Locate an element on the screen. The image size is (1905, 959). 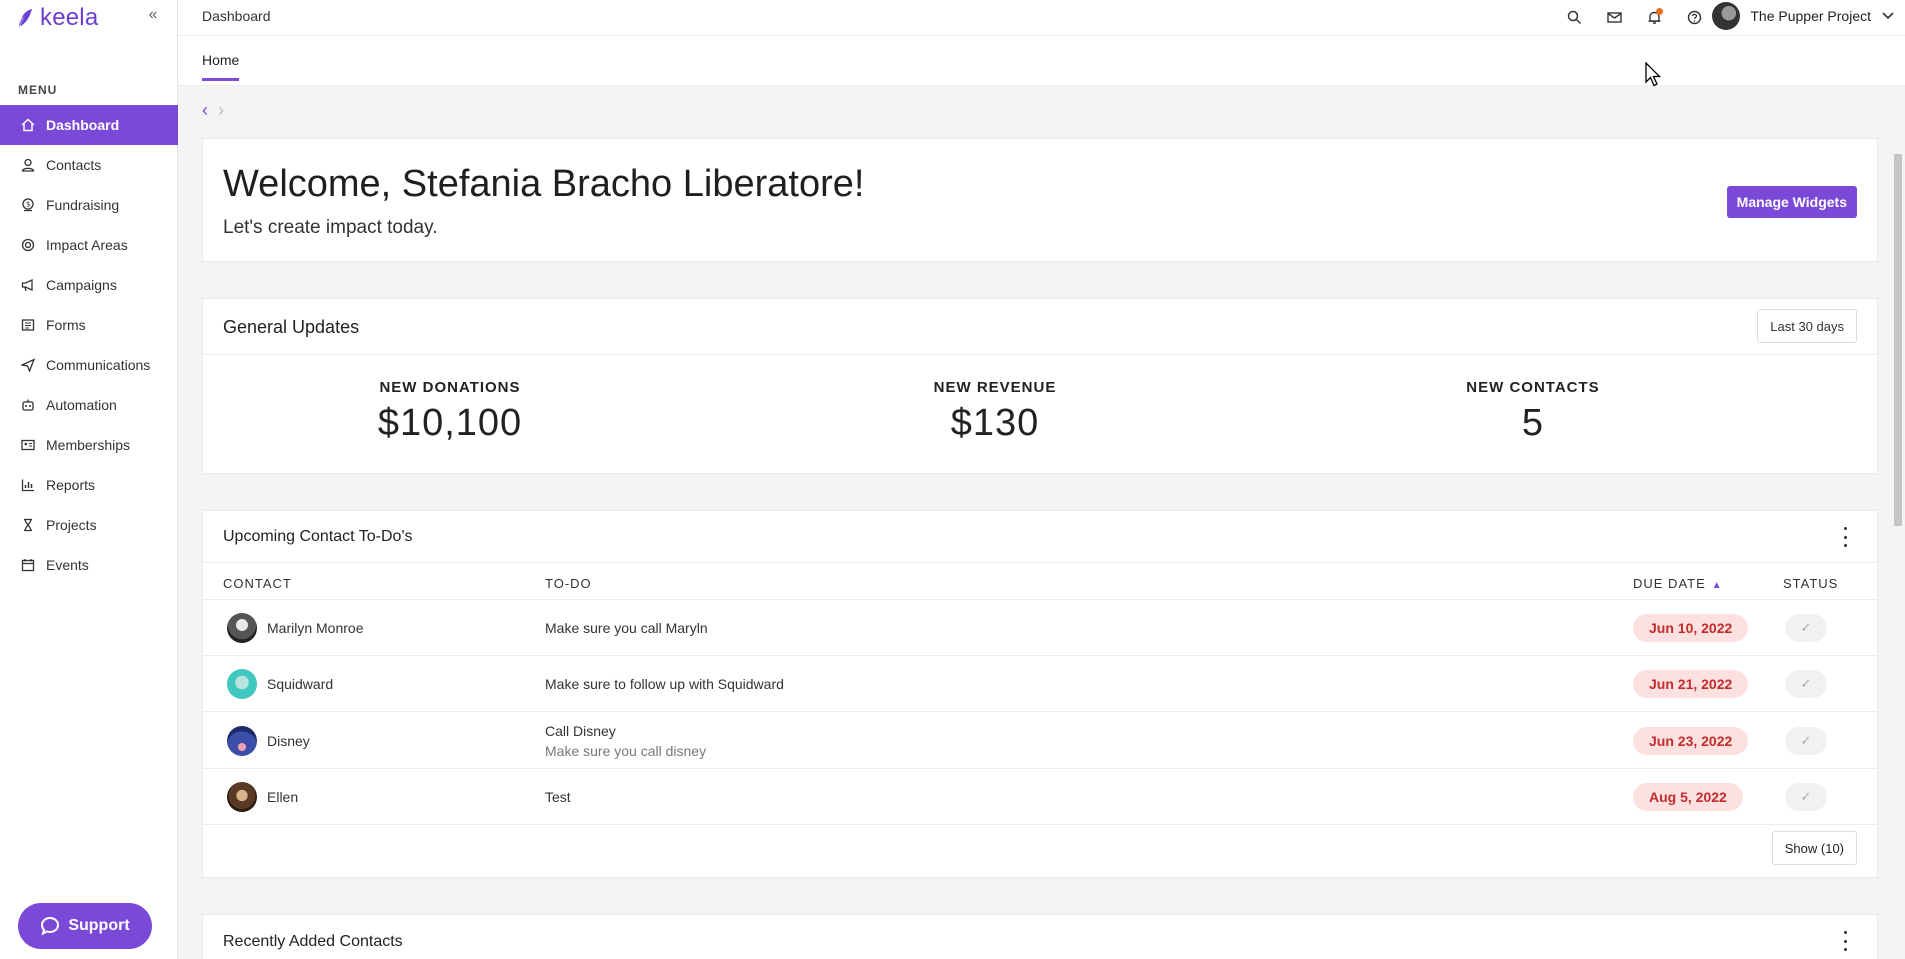
mail-icon is located at coordinates (1614, 17).